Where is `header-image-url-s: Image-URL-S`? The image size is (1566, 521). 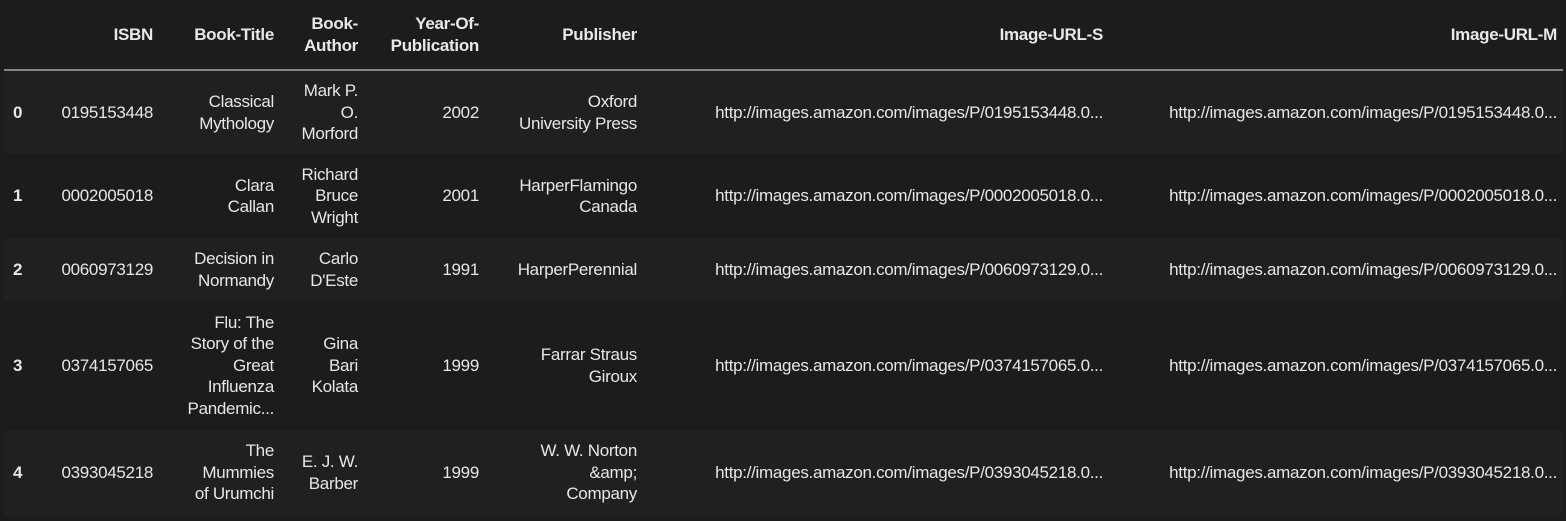 header-image-url-s: Image-URL-S is located at coordinates (876, 35).